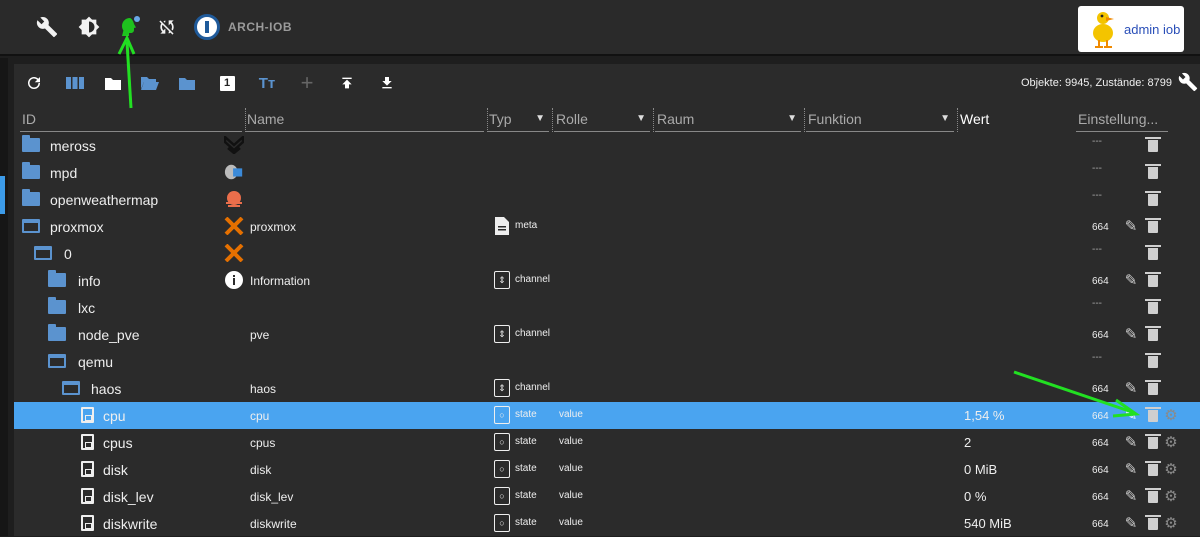 This screenshot has width=1200, height=537. I want to click on object-id: mpd, so click(64, 173).